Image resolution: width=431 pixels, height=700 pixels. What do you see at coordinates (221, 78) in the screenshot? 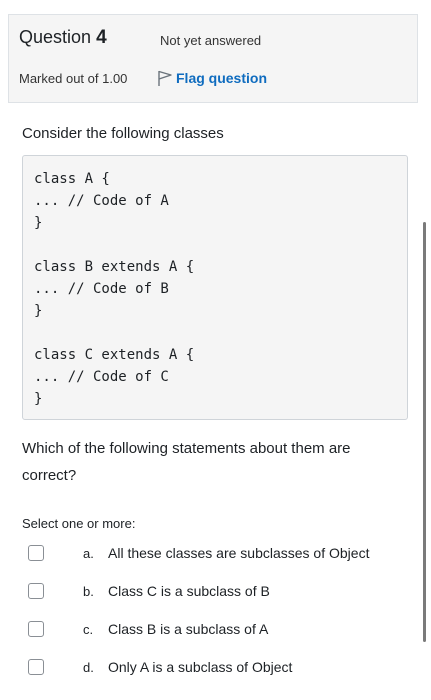
I see `flag-question-label: Flag question` at bounding box center [221, 78].